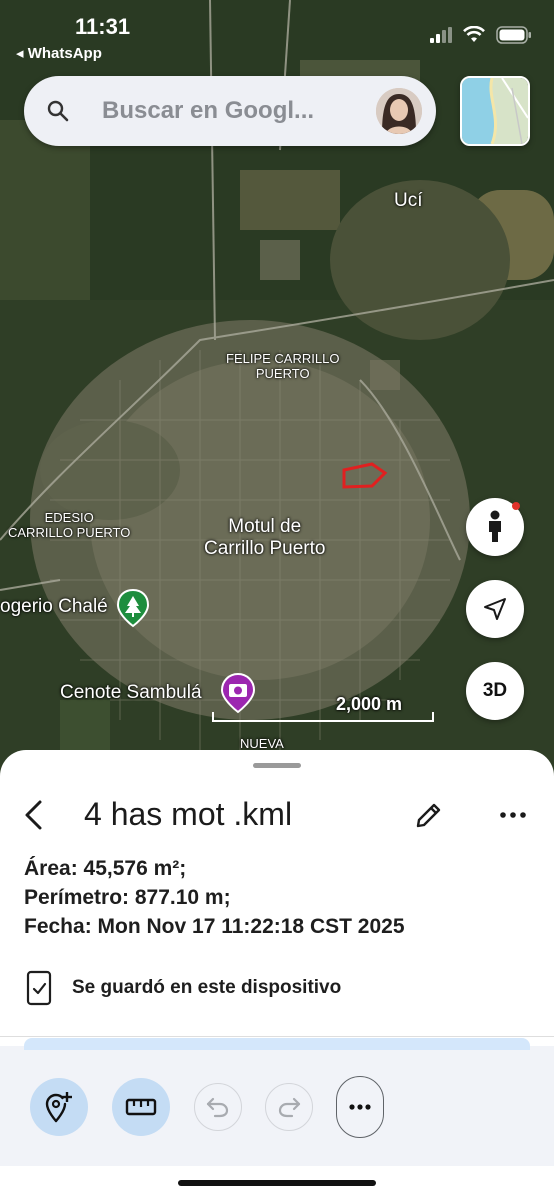  What do you see at coordinates (277, 1044) in the screenshot?
I see `toolbar-highlight` at bounding box center [277, 1044].